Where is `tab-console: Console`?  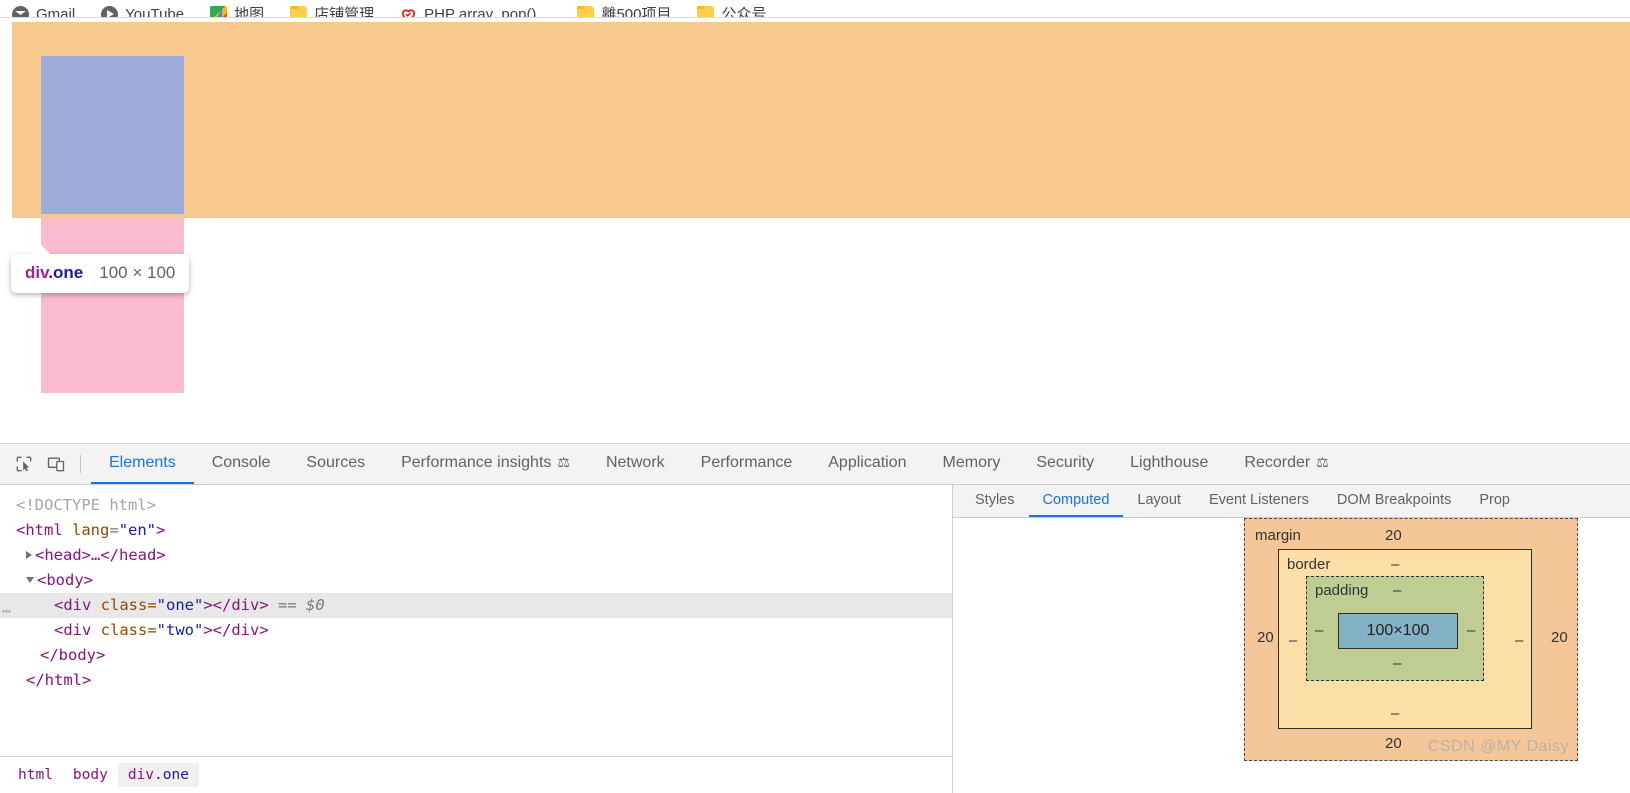 tab-console: Console is located at coordinates (241, 464).